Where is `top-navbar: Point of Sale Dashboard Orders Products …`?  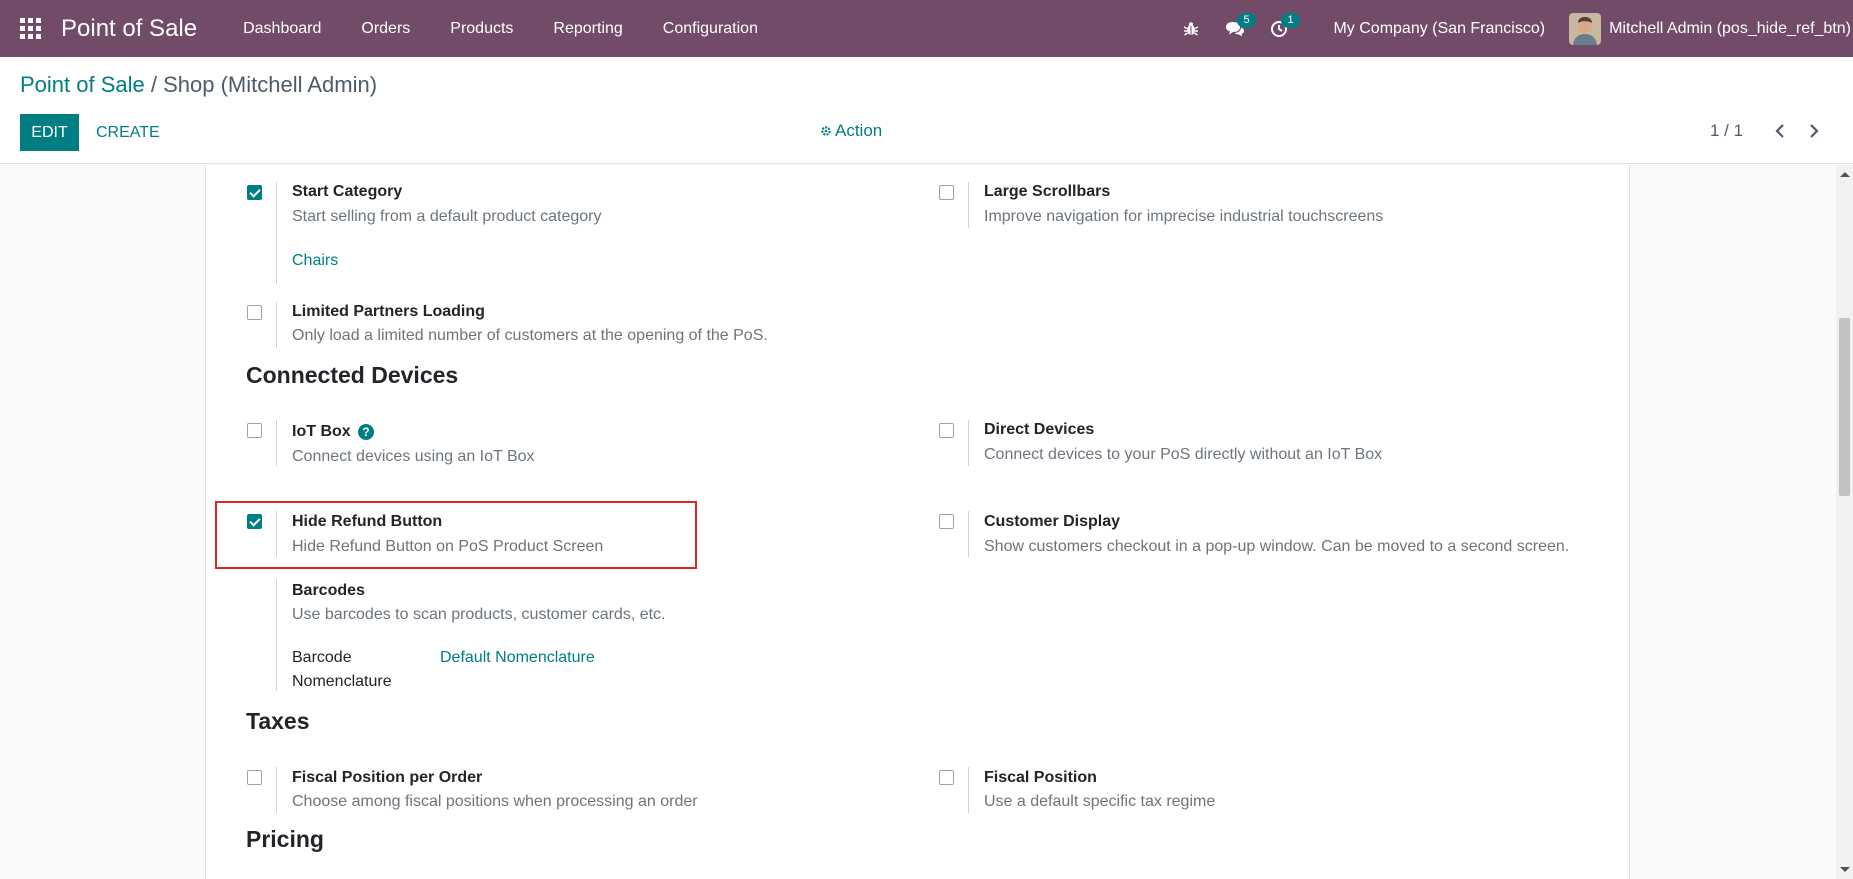 top-navbar: Point of Sale Dashboard Orders Products … is located at coordinates (926, 28).